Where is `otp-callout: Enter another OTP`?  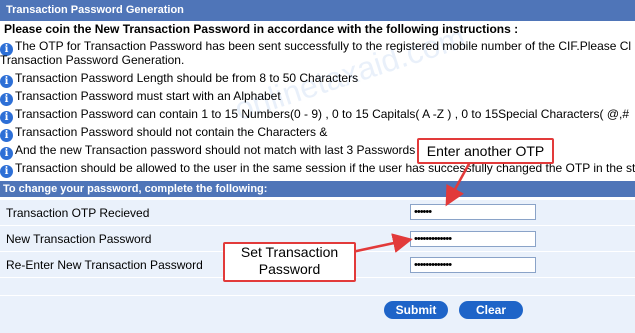 otp-callout: Enter another OTP is located at coordinates (485, 151).